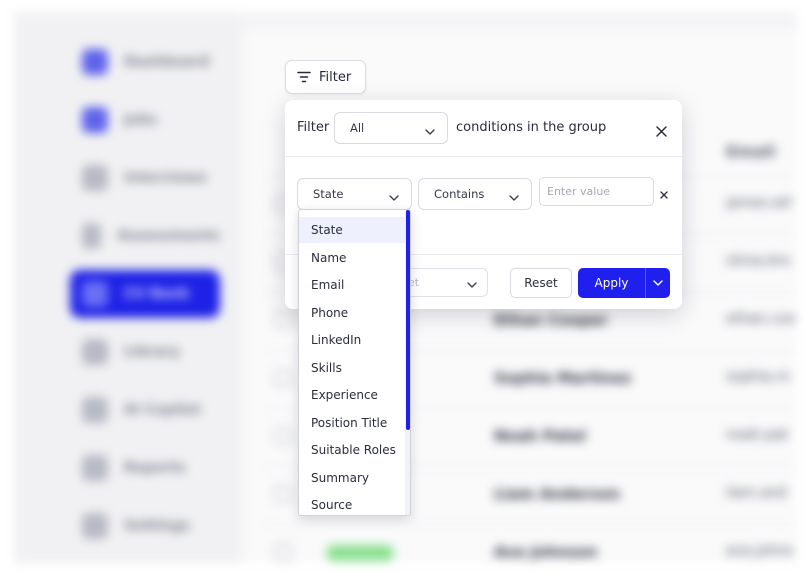 The image size is (811, 573). I want to click on dropdown-option-email: Email, so click(353, 285).